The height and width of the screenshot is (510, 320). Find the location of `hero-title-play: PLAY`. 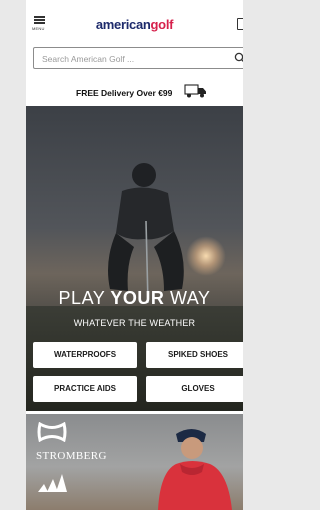

hero-title-play: PLAY is located at coordinates (84, 298).